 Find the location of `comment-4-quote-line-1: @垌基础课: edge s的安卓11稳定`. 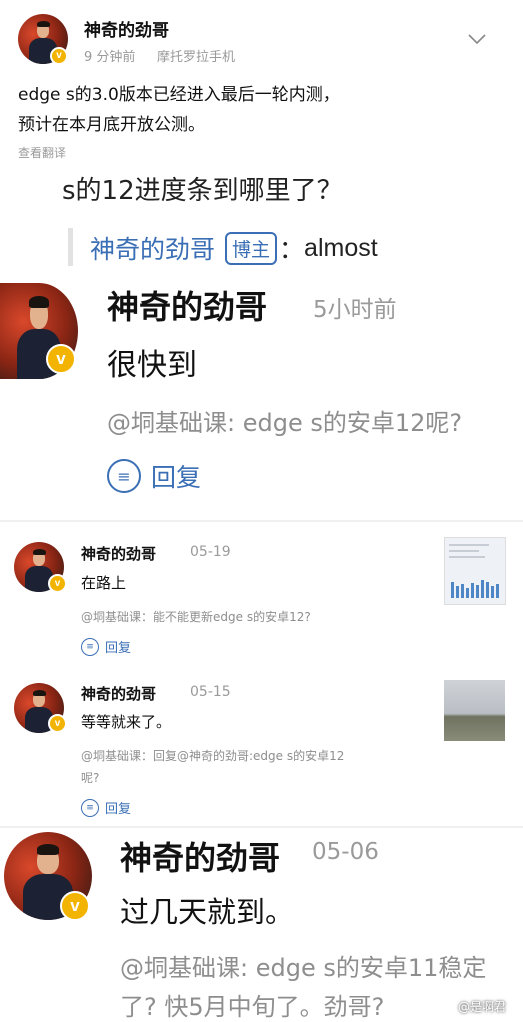

comment-4-quote-line-1: @垌基础课: edge s的安卓11稳定 is located at coordinates (303, 968).